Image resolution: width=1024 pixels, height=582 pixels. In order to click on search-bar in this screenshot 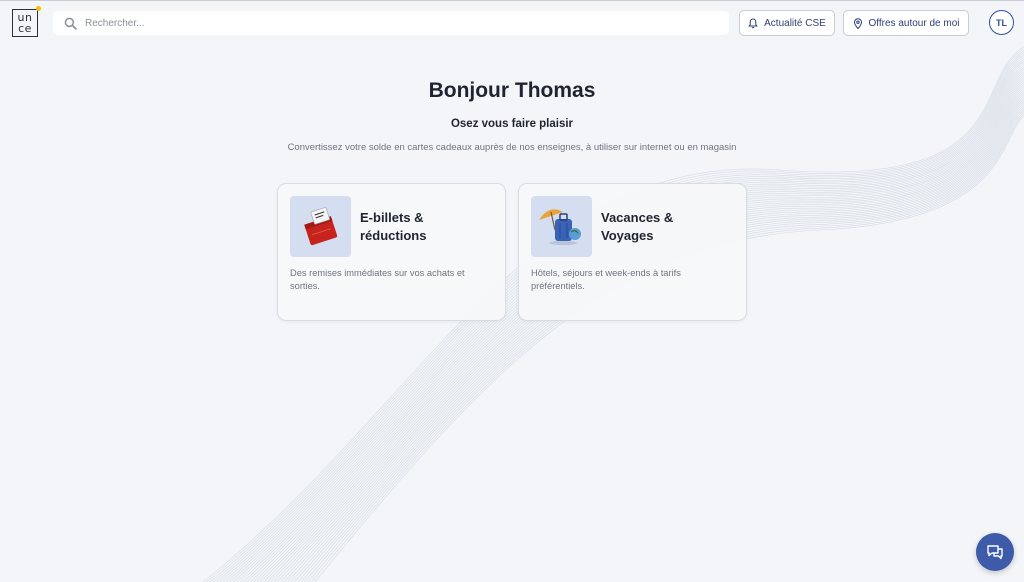, I will do `click(391, 23)`.